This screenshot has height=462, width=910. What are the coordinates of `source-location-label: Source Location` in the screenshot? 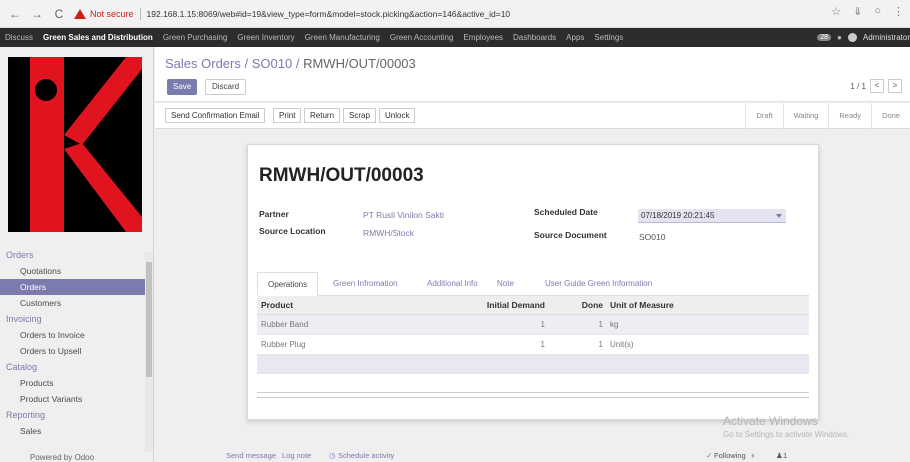 It's located at (292, 231).